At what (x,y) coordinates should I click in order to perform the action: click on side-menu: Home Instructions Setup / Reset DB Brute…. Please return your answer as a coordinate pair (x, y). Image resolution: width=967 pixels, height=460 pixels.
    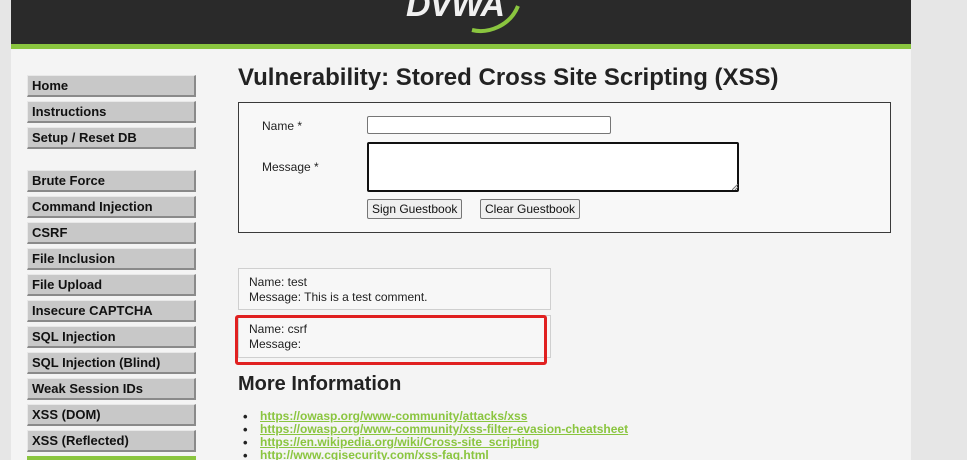
    Looking at the image, I should click on (112, 267).